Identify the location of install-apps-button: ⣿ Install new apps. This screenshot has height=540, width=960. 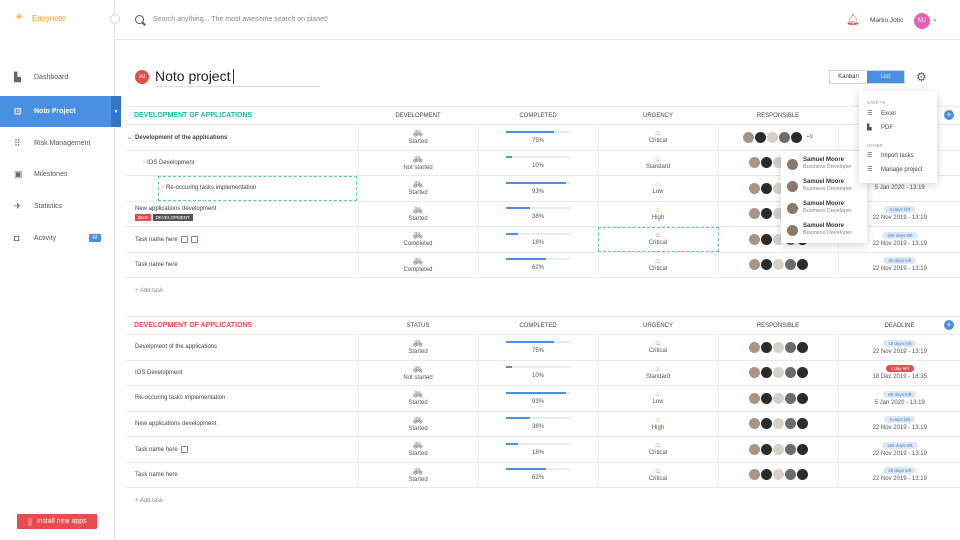
(57, 521).